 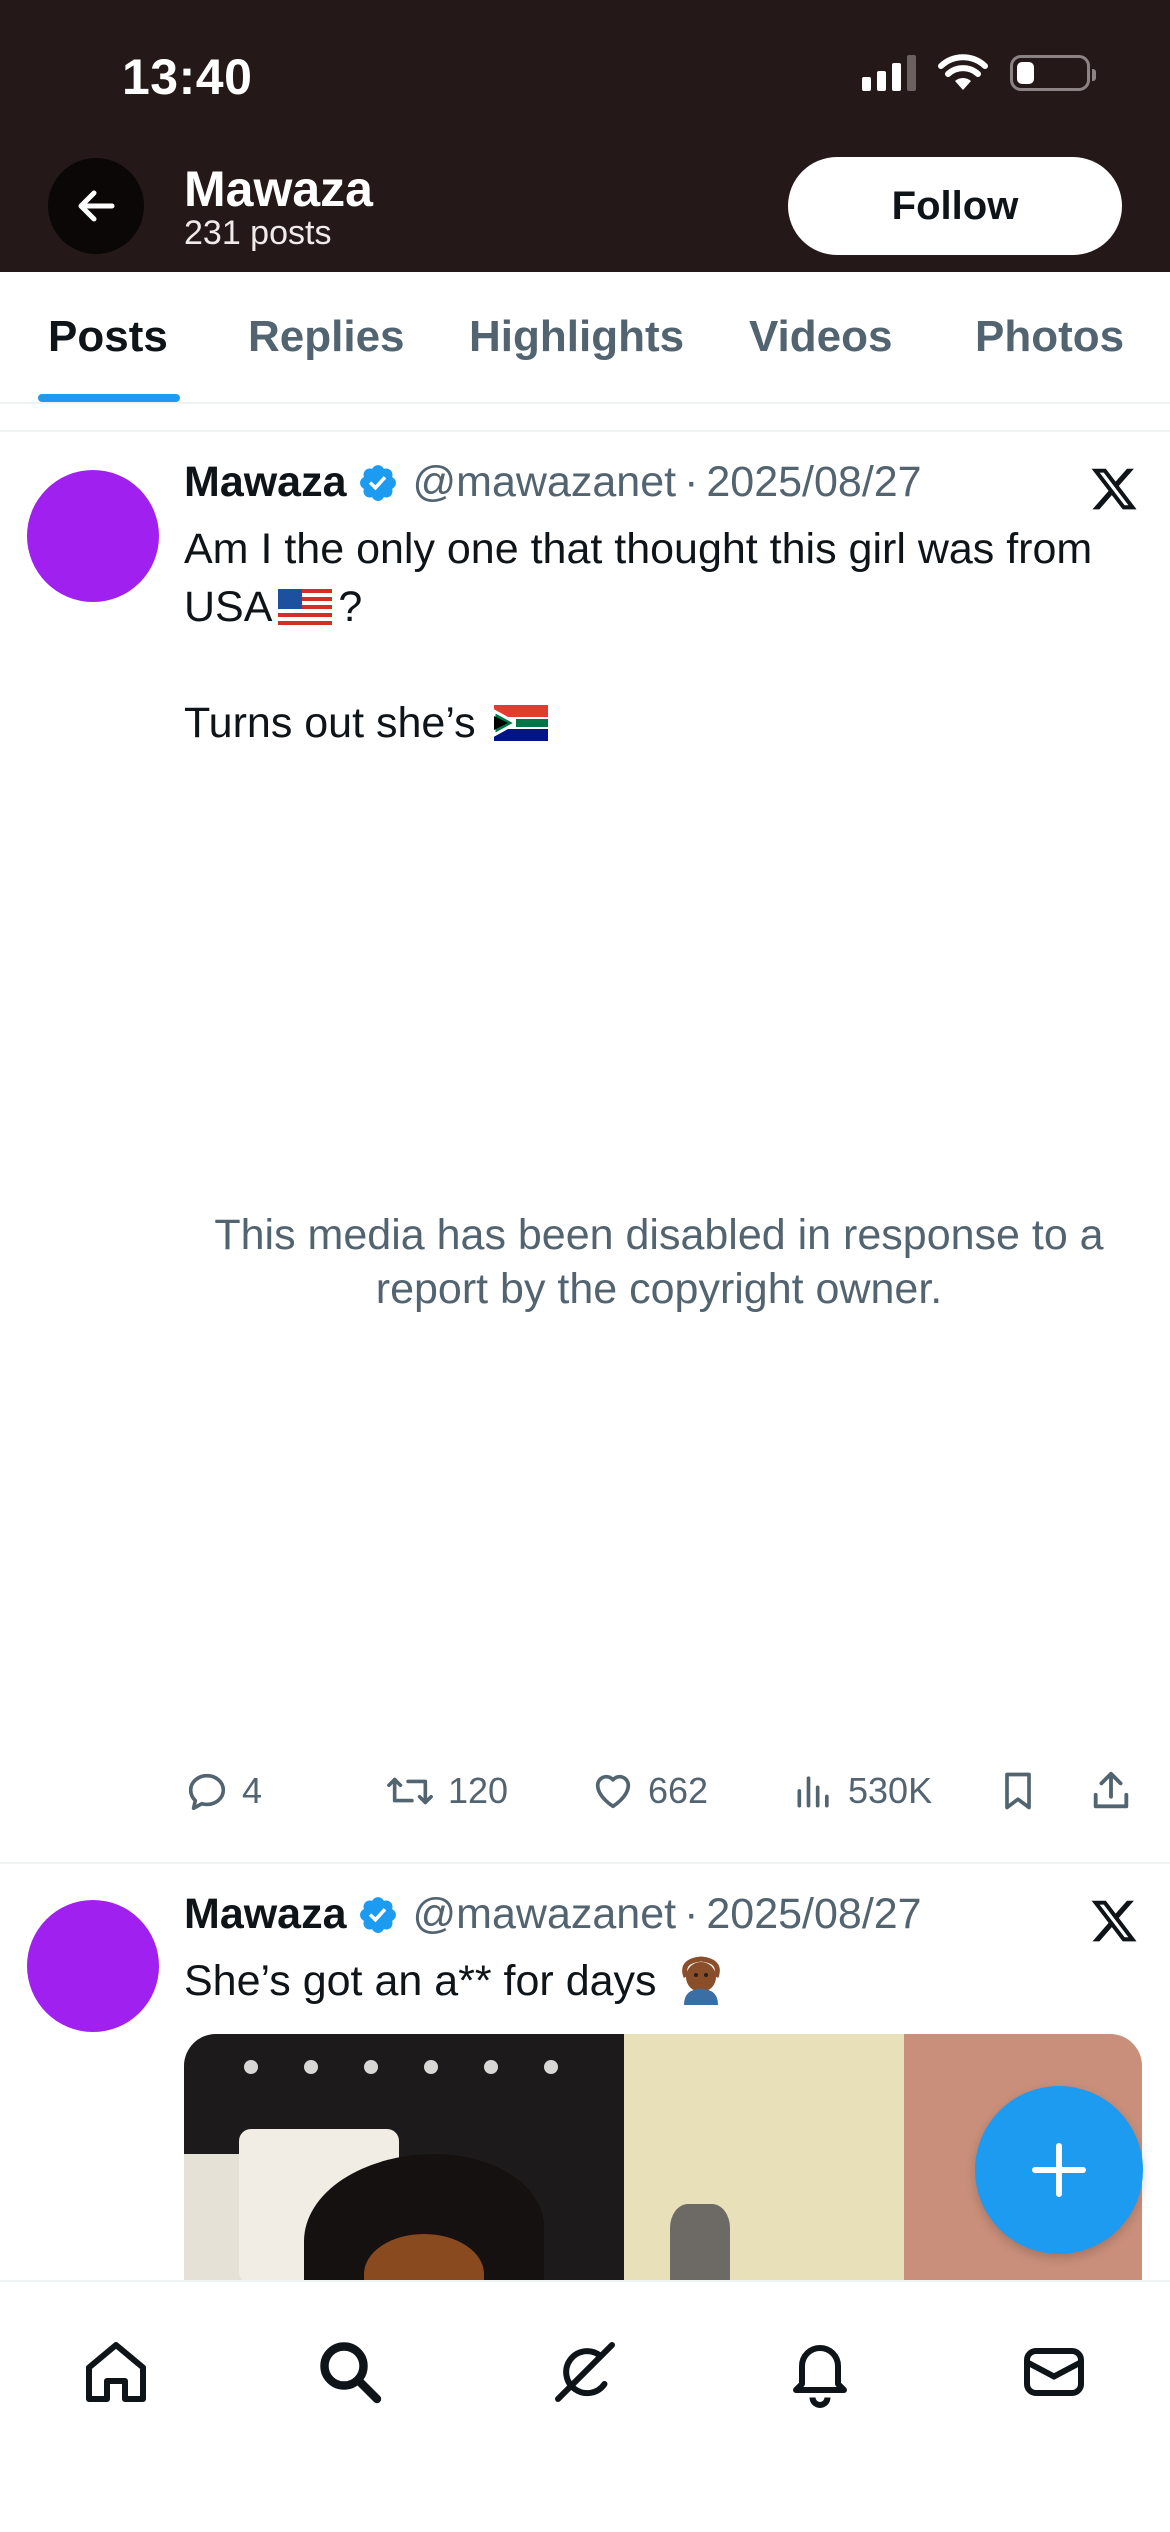 I want to click on nav-search, so click(x=350, y=2372).